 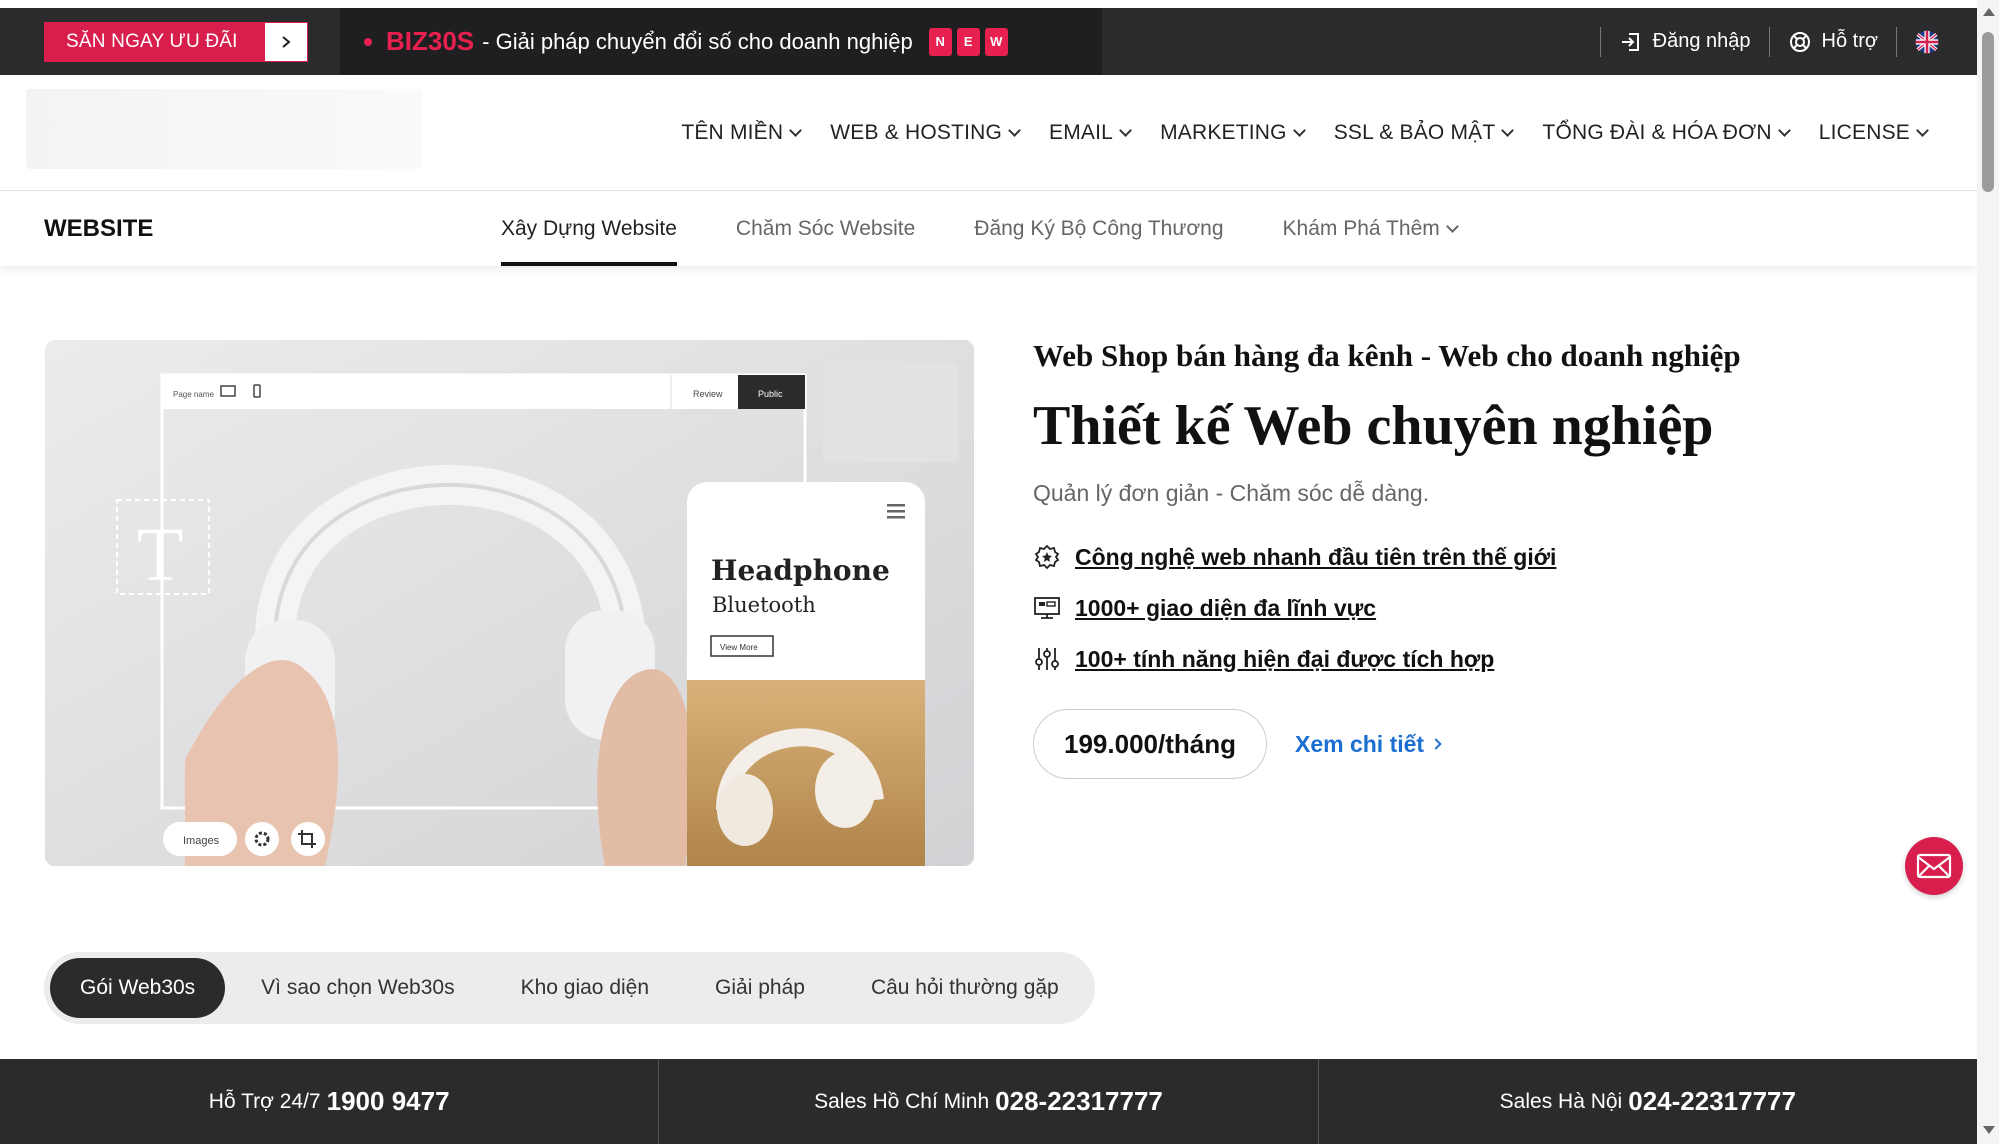 I want to click on lifebuoy-icon, so click(x=1800, y=42).